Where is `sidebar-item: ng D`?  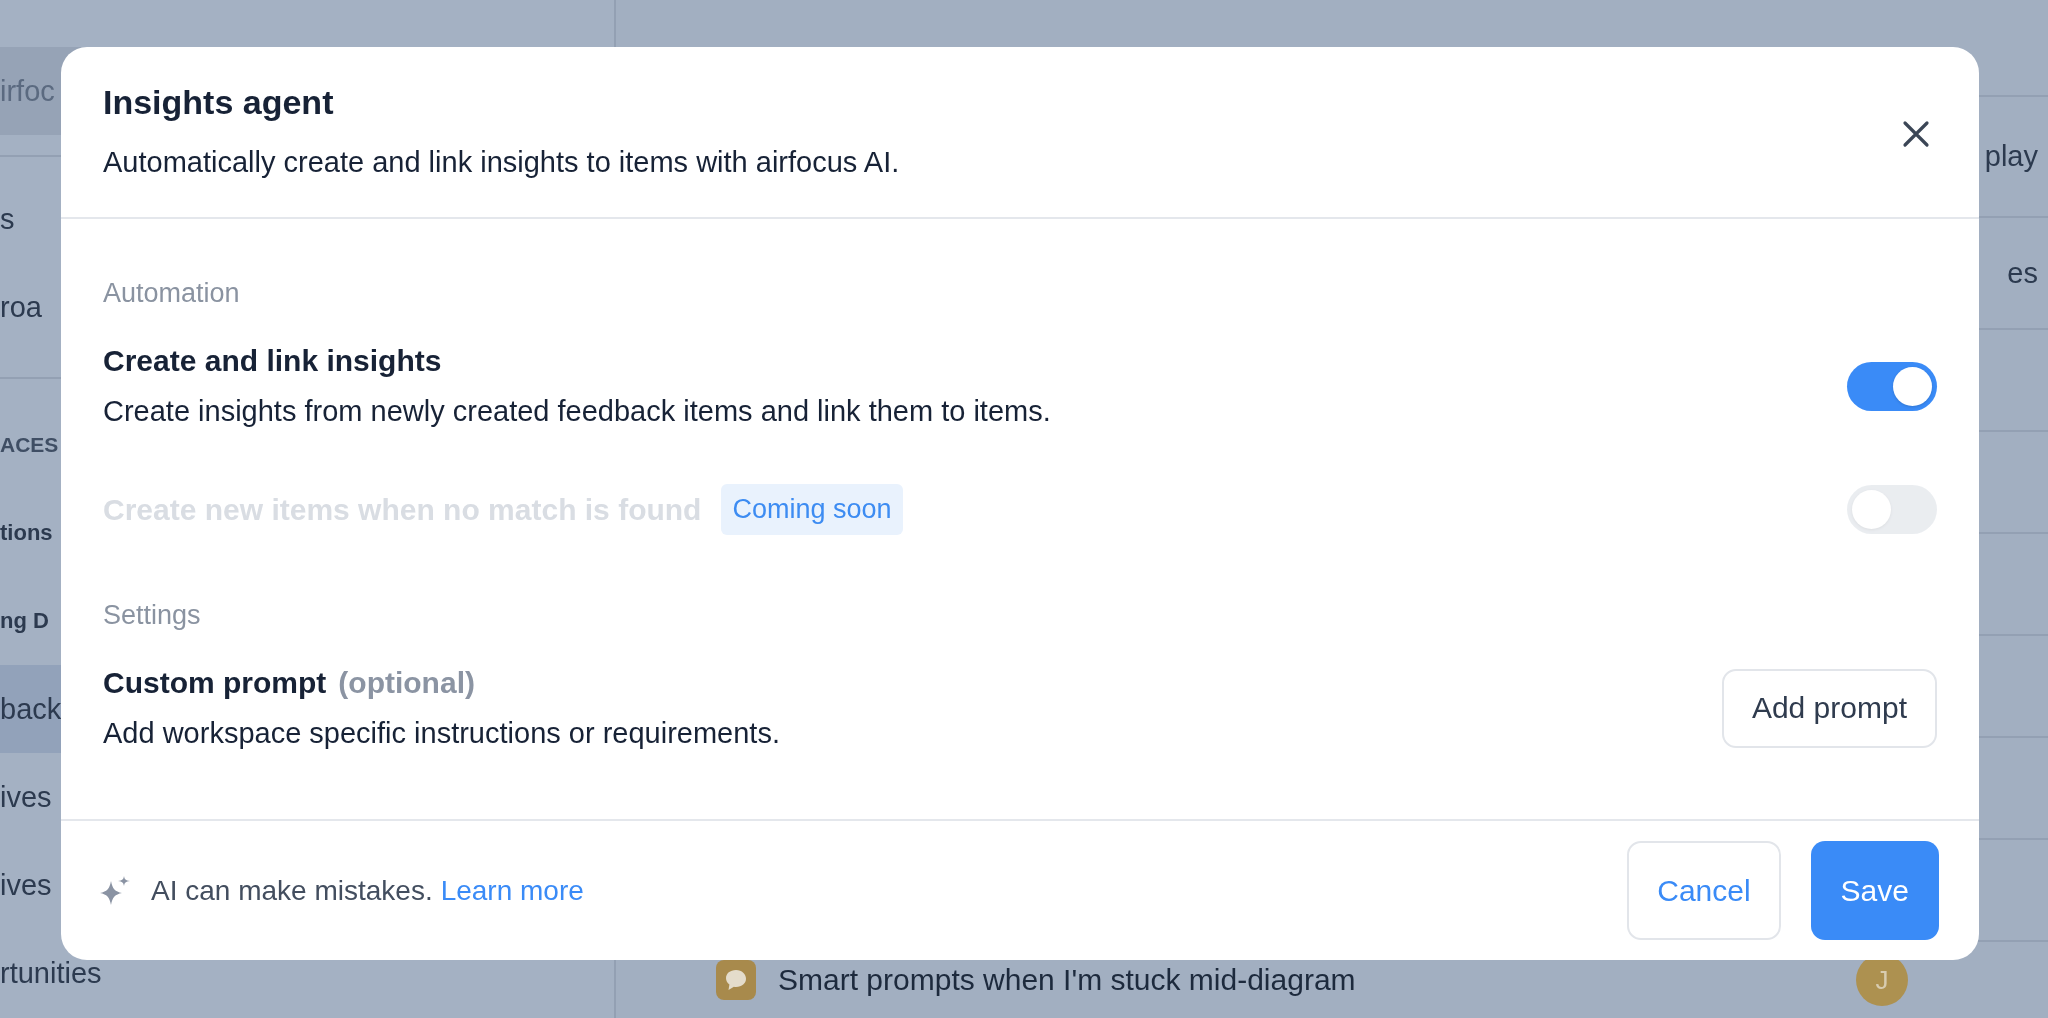
sidebar-item: ng D is located at coordinates (30, 621).